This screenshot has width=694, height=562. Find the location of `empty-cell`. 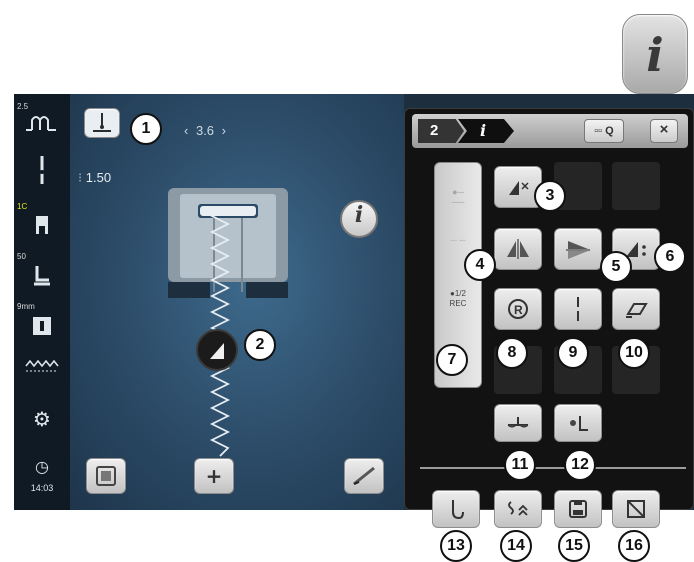

empty-cell is located at coordinates (636, 186).